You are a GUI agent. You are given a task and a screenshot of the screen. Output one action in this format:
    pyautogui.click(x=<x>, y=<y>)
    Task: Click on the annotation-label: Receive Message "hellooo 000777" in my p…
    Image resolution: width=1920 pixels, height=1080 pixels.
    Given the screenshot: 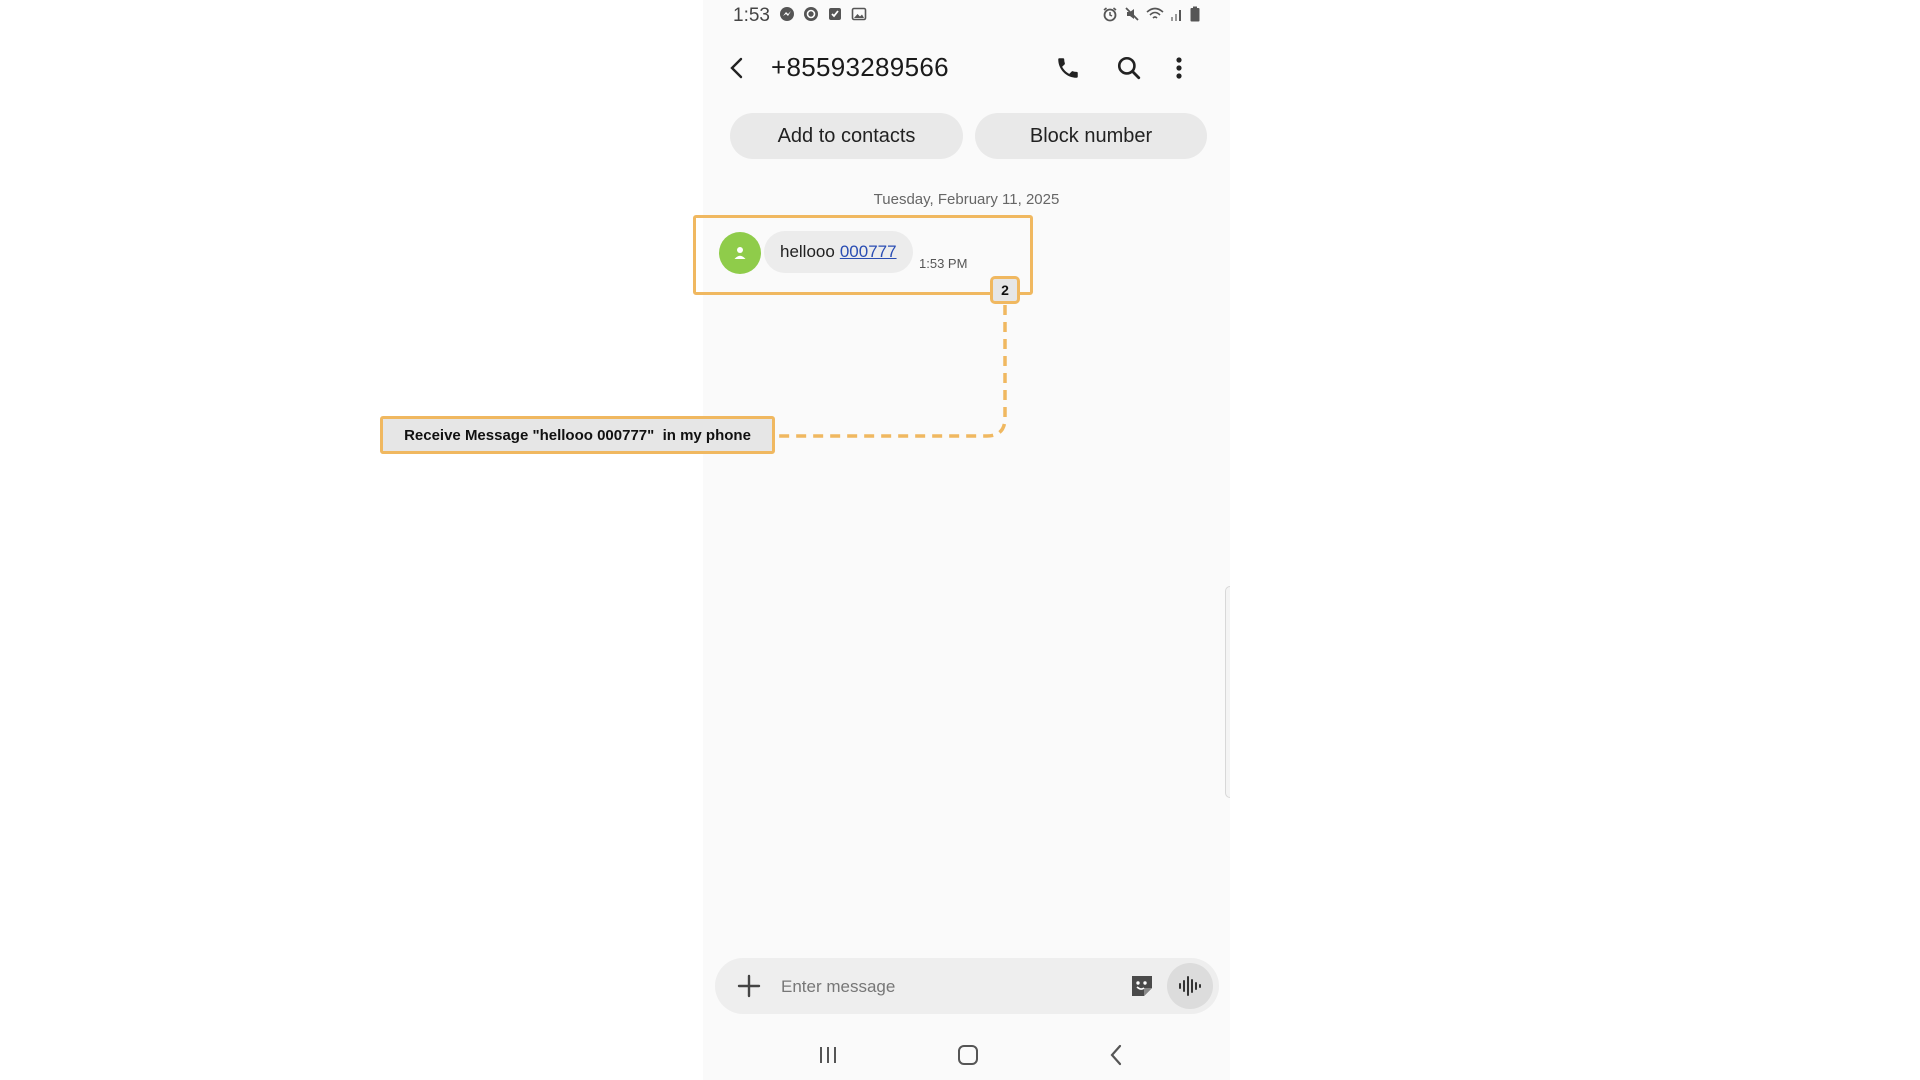 What is the action you would take?
    pyautogui.click(x=577, y=435)
    